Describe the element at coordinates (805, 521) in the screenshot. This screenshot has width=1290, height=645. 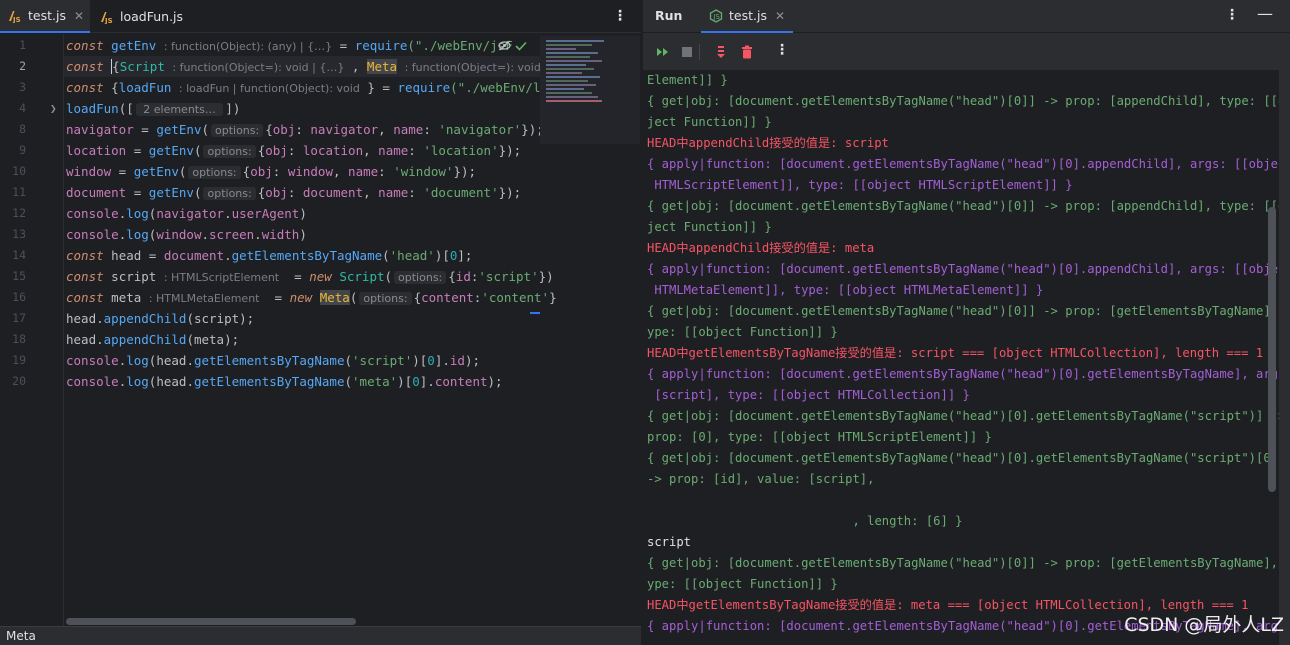
I see `console-line: , length: [6] }` at that location.